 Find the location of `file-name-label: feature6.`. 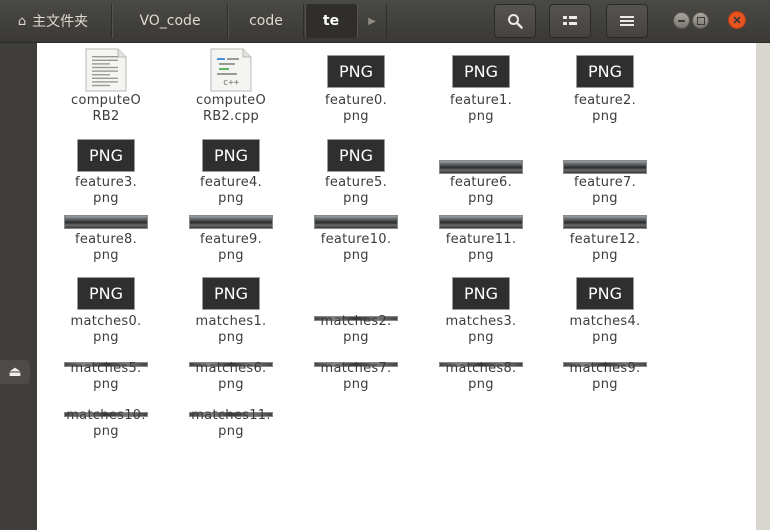

file-name-label: feature6. is located at coordinates (481, 182).